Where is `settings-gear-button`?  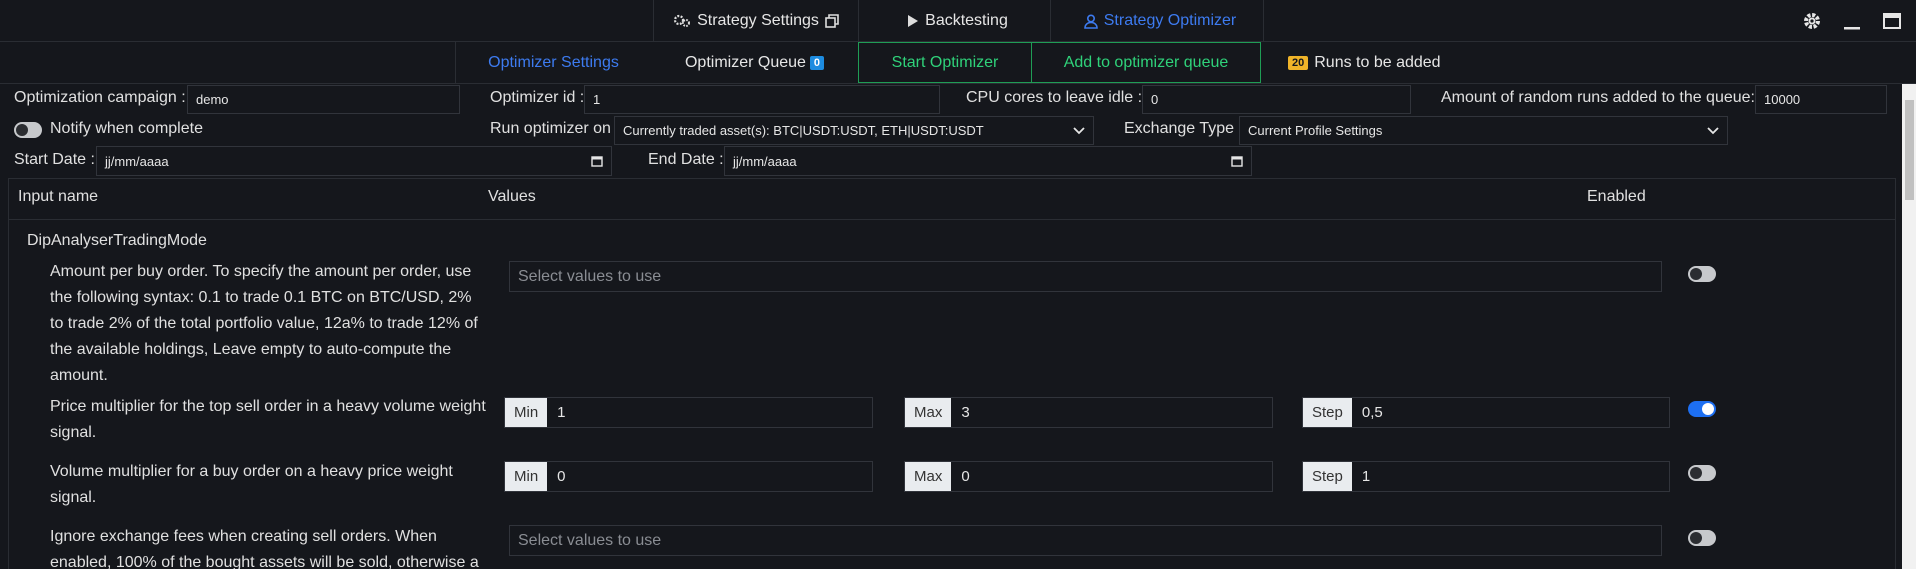 settings-gear-button is located at coordinates (1812, 21).